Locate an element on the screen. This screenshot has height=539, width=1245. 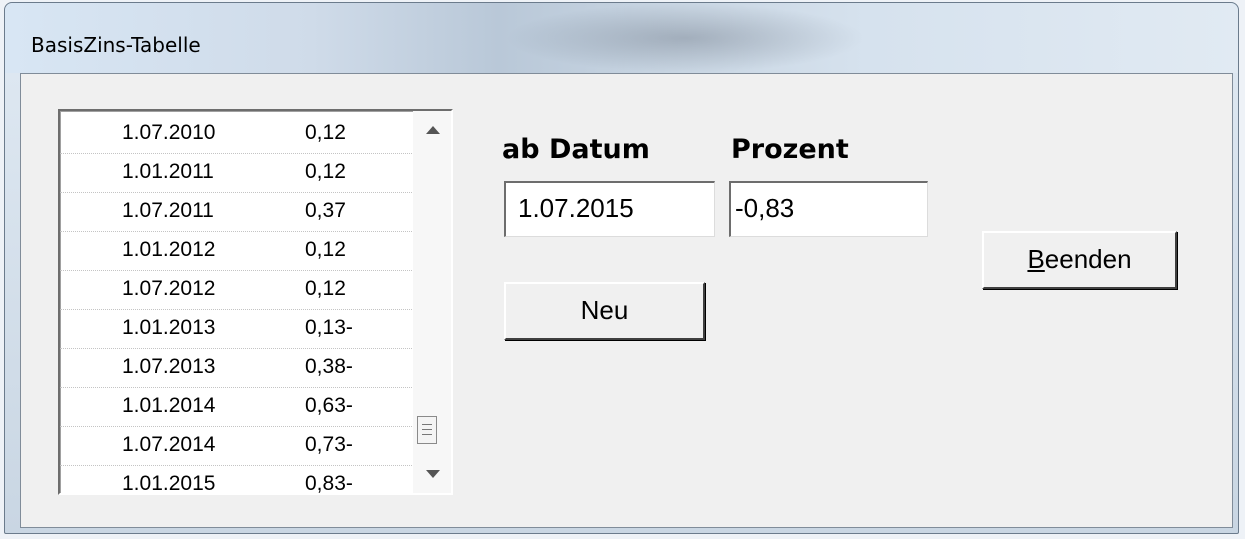
new-button-label: Neu is located at coordinates (604, 310).